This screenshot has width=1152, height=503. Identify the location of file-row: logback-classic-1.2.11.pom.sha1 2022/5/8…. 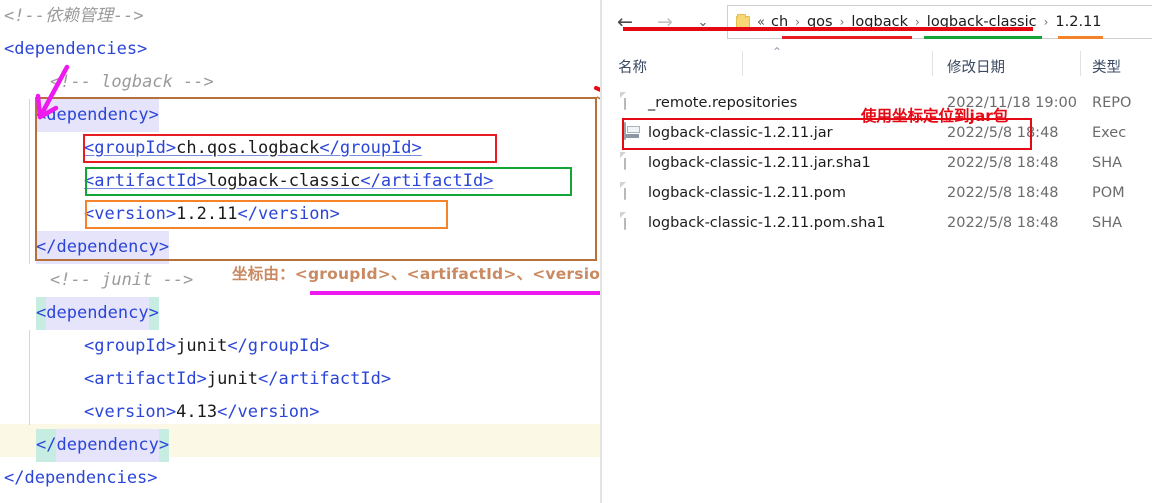
(877, 223).